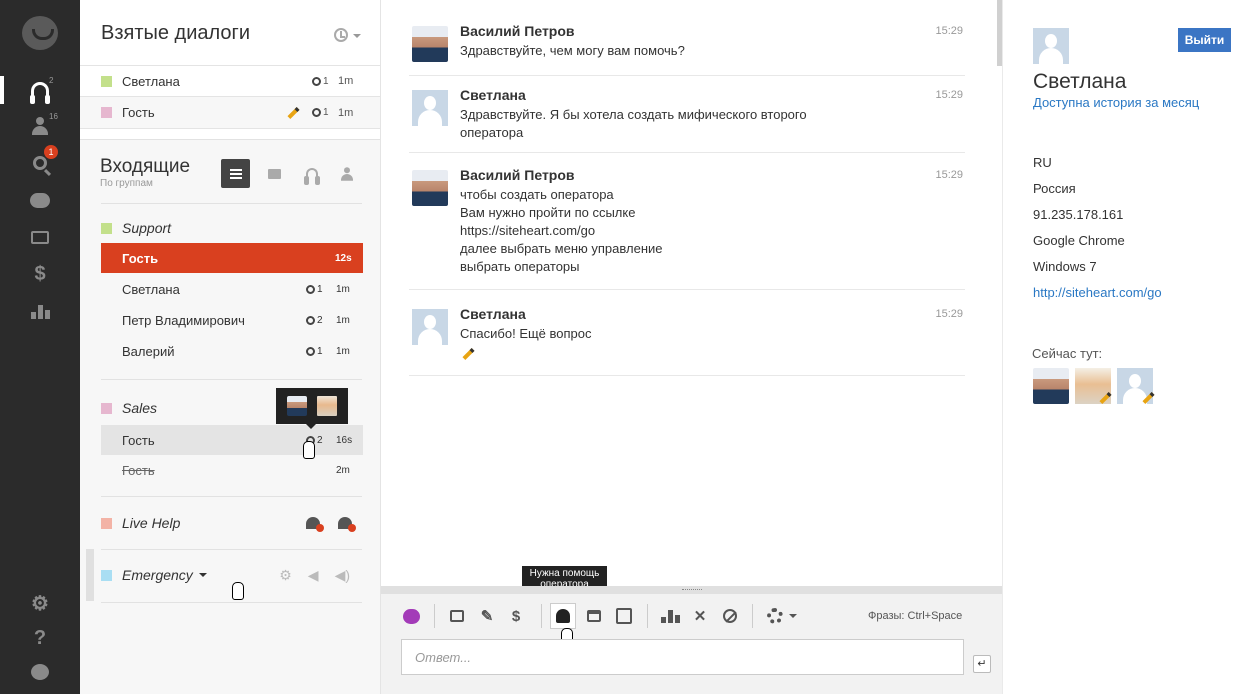 The width and height of the screenshot is (1253, 694). Describe the element at coordinates (949, 314) in the screenshot. I see `message-time: 15:29` at that location.